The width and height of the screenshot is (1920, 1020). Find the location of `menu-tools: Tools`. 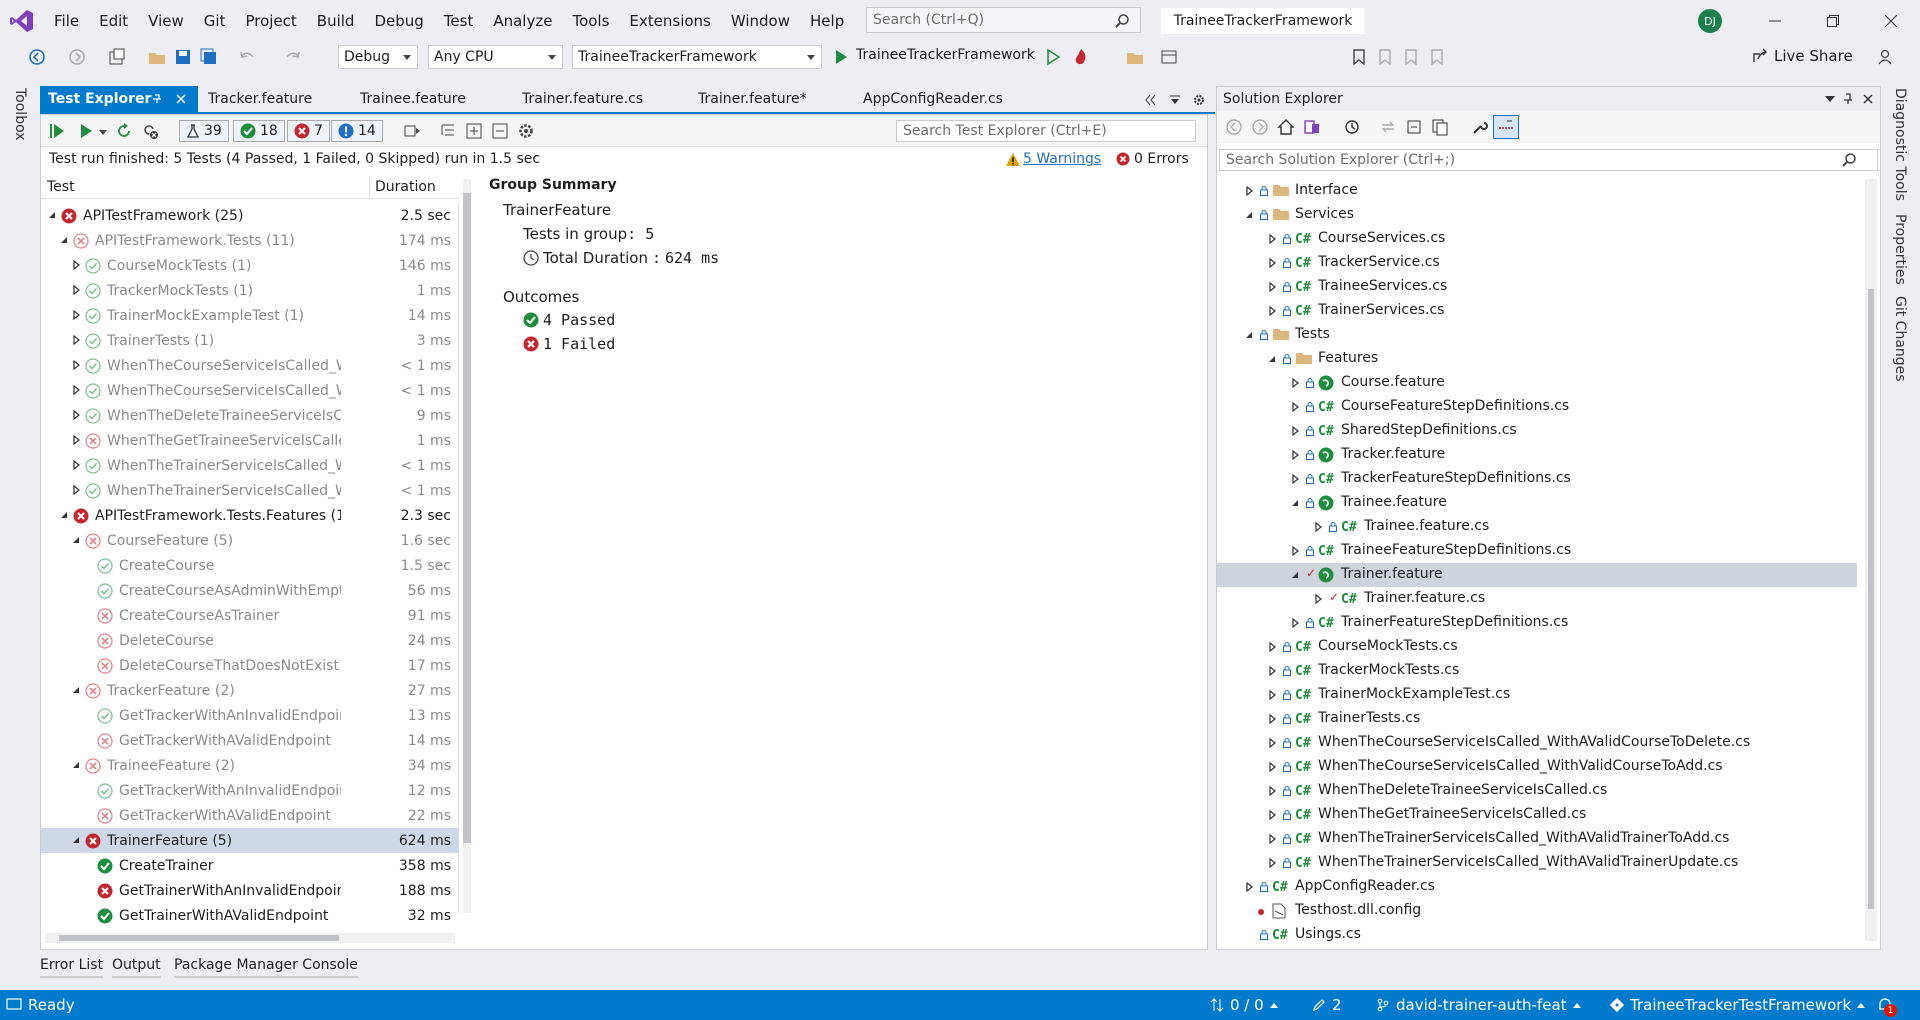

menu-tools: Tools is located at coordinates (590, 21).